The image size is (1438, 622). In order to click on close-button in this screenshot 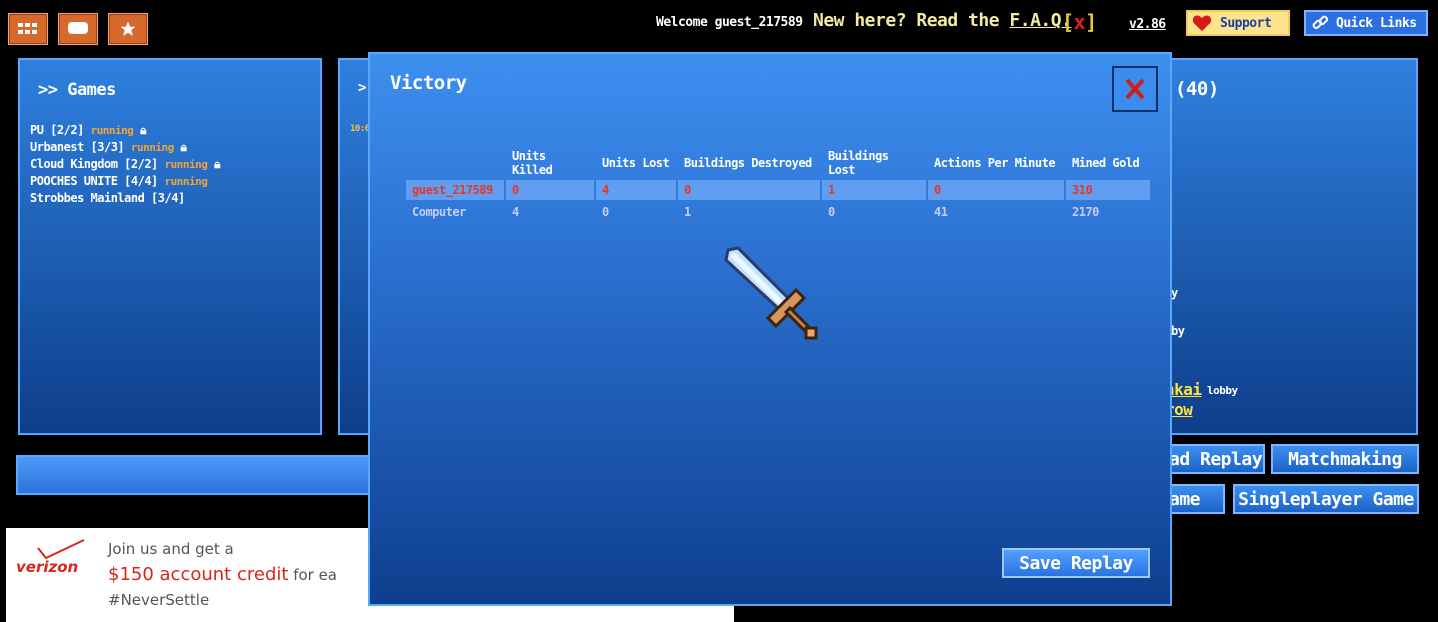, I will do `click(1135, 89)`.